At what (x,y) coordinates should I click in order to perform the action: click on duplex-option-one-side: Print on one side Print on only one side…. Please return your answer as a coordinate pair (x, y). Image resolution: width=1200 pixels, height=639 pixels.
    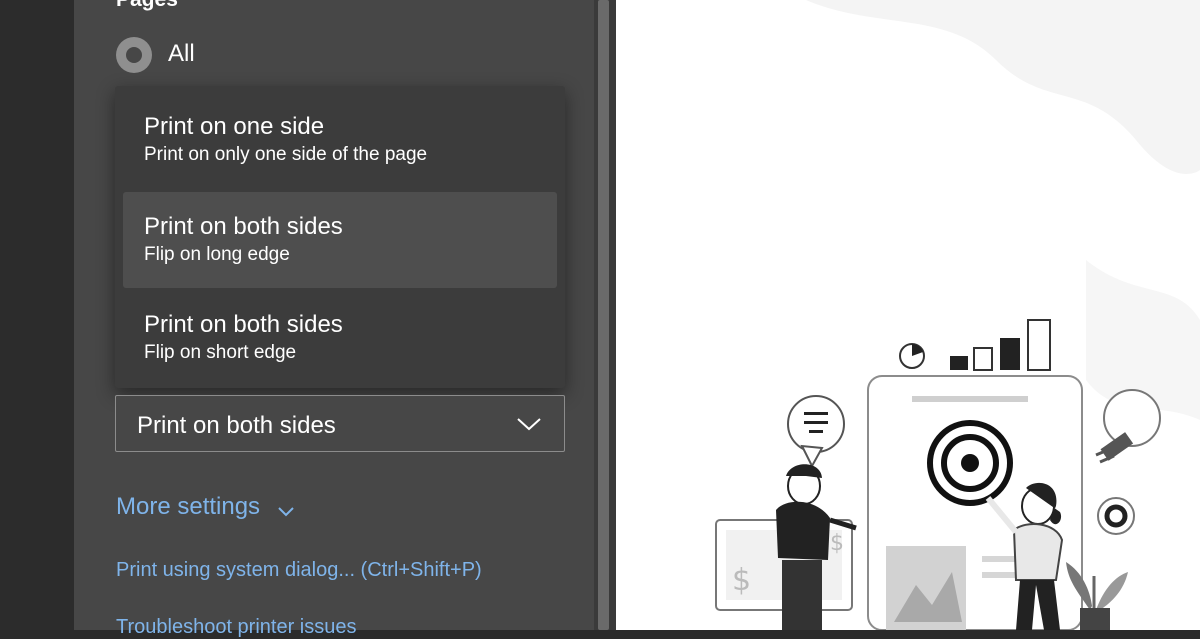
    Looking at the image, I should click on (340, 134).